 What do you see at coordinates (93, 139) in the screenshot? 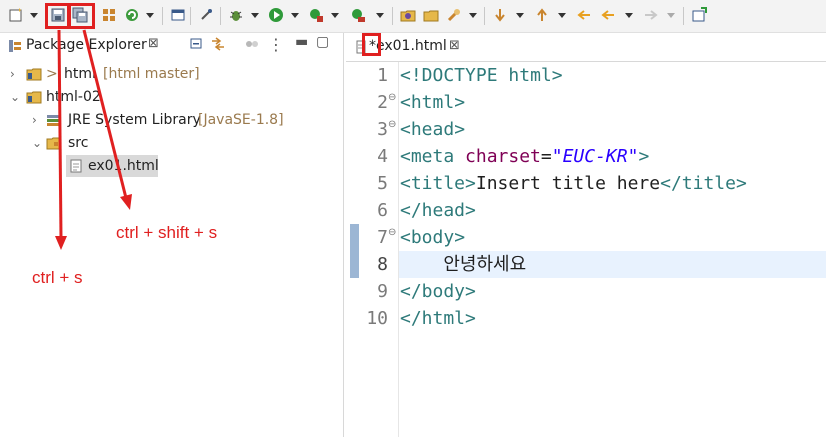
I see `annotation-arrows` at bounding box center [93, 139].